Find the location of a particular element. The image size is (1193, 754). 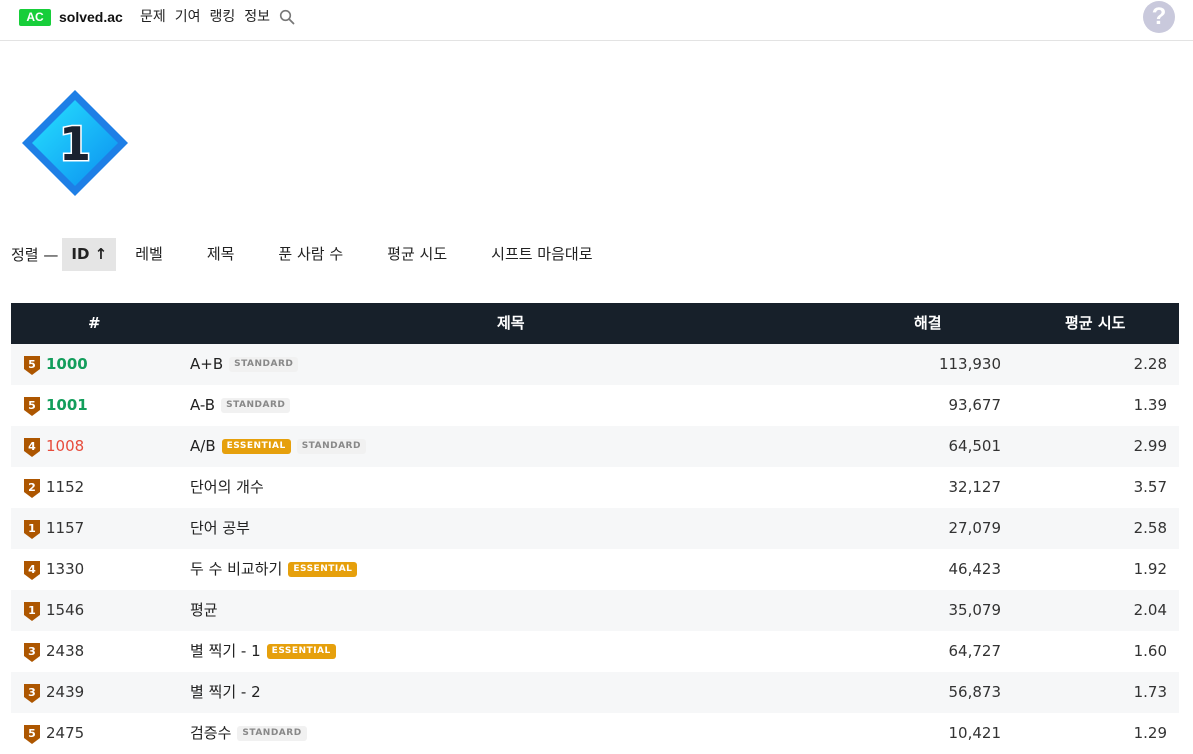

table-row: 4 1330 두 수 비교하기 ESSENTIAL 46,423 1.92 is located at coordinates (595, 569).